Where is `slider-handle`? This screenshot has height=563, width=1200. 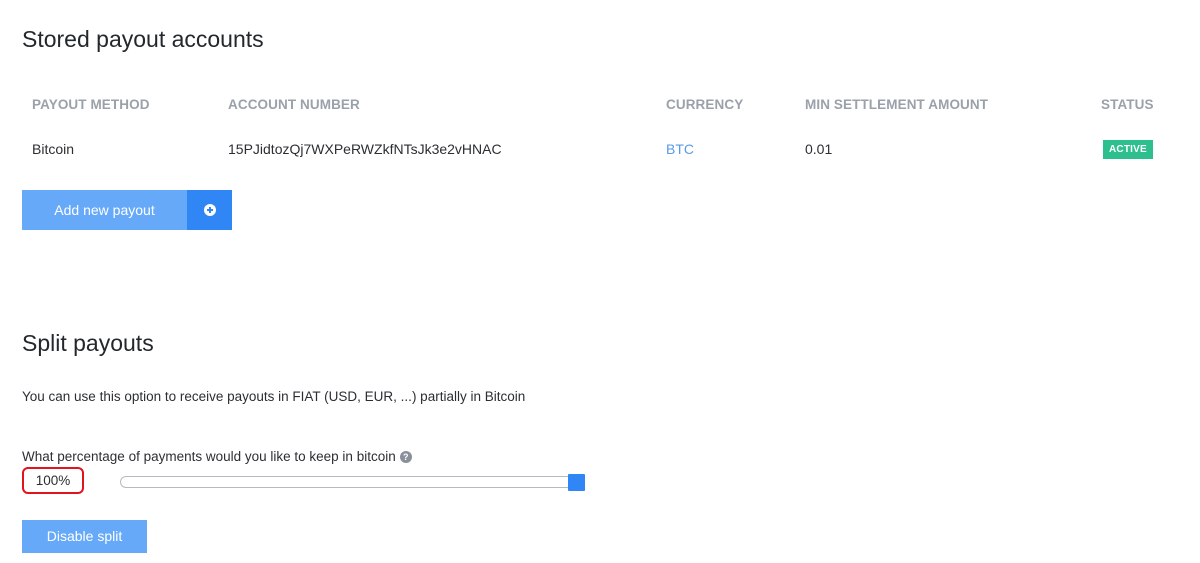
slider-handle is located at coordinates (576, 482).